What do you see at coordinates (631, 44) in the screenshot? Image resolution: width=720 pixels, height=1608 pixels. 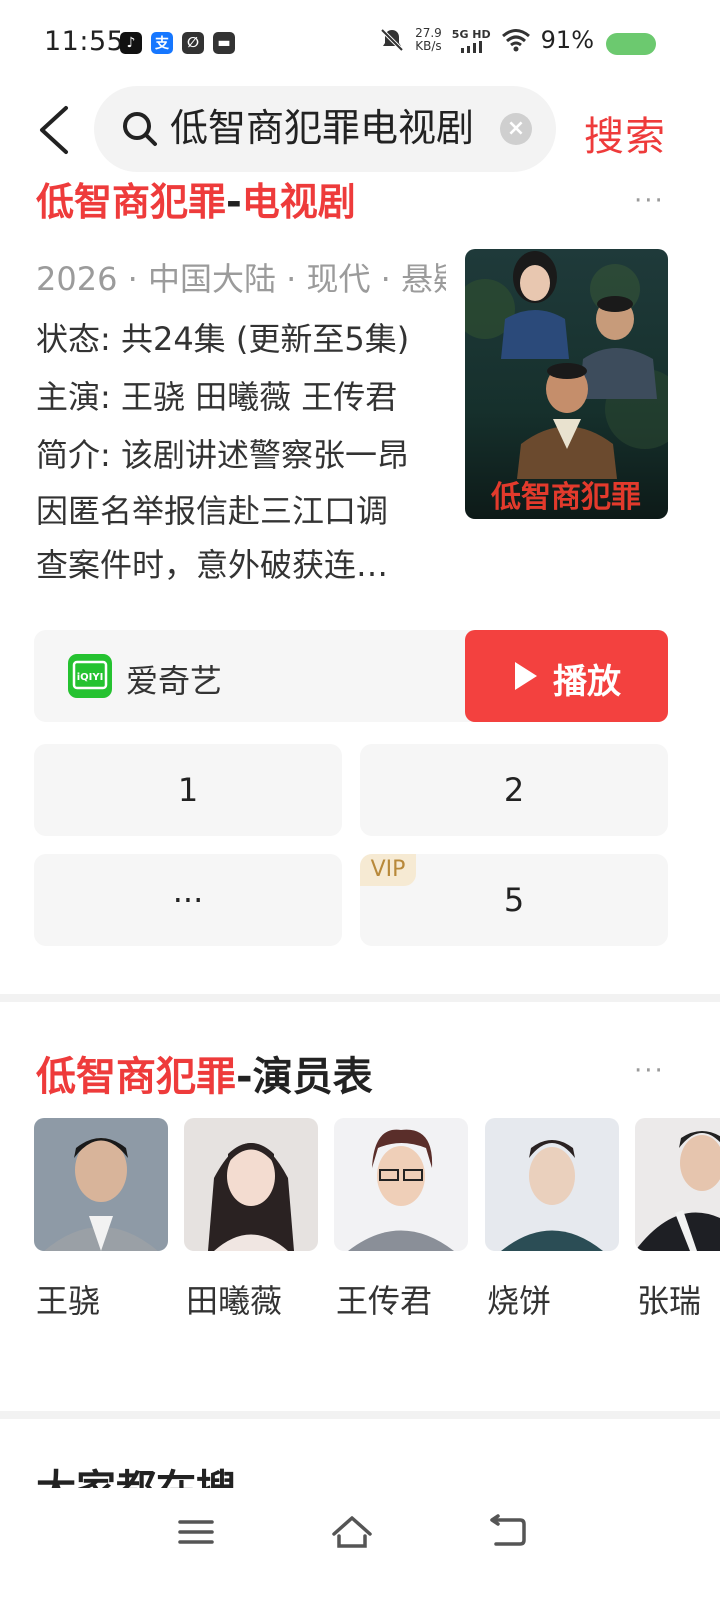 I see `battery-icon` at bounding box center [631, 44].